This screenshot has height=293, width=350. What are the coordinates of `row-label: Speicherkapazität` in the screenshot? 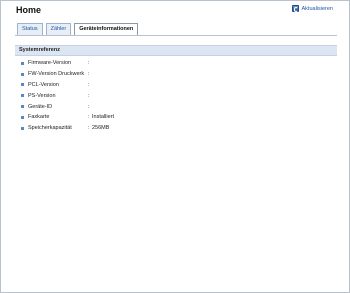 It's located at (50, 128).